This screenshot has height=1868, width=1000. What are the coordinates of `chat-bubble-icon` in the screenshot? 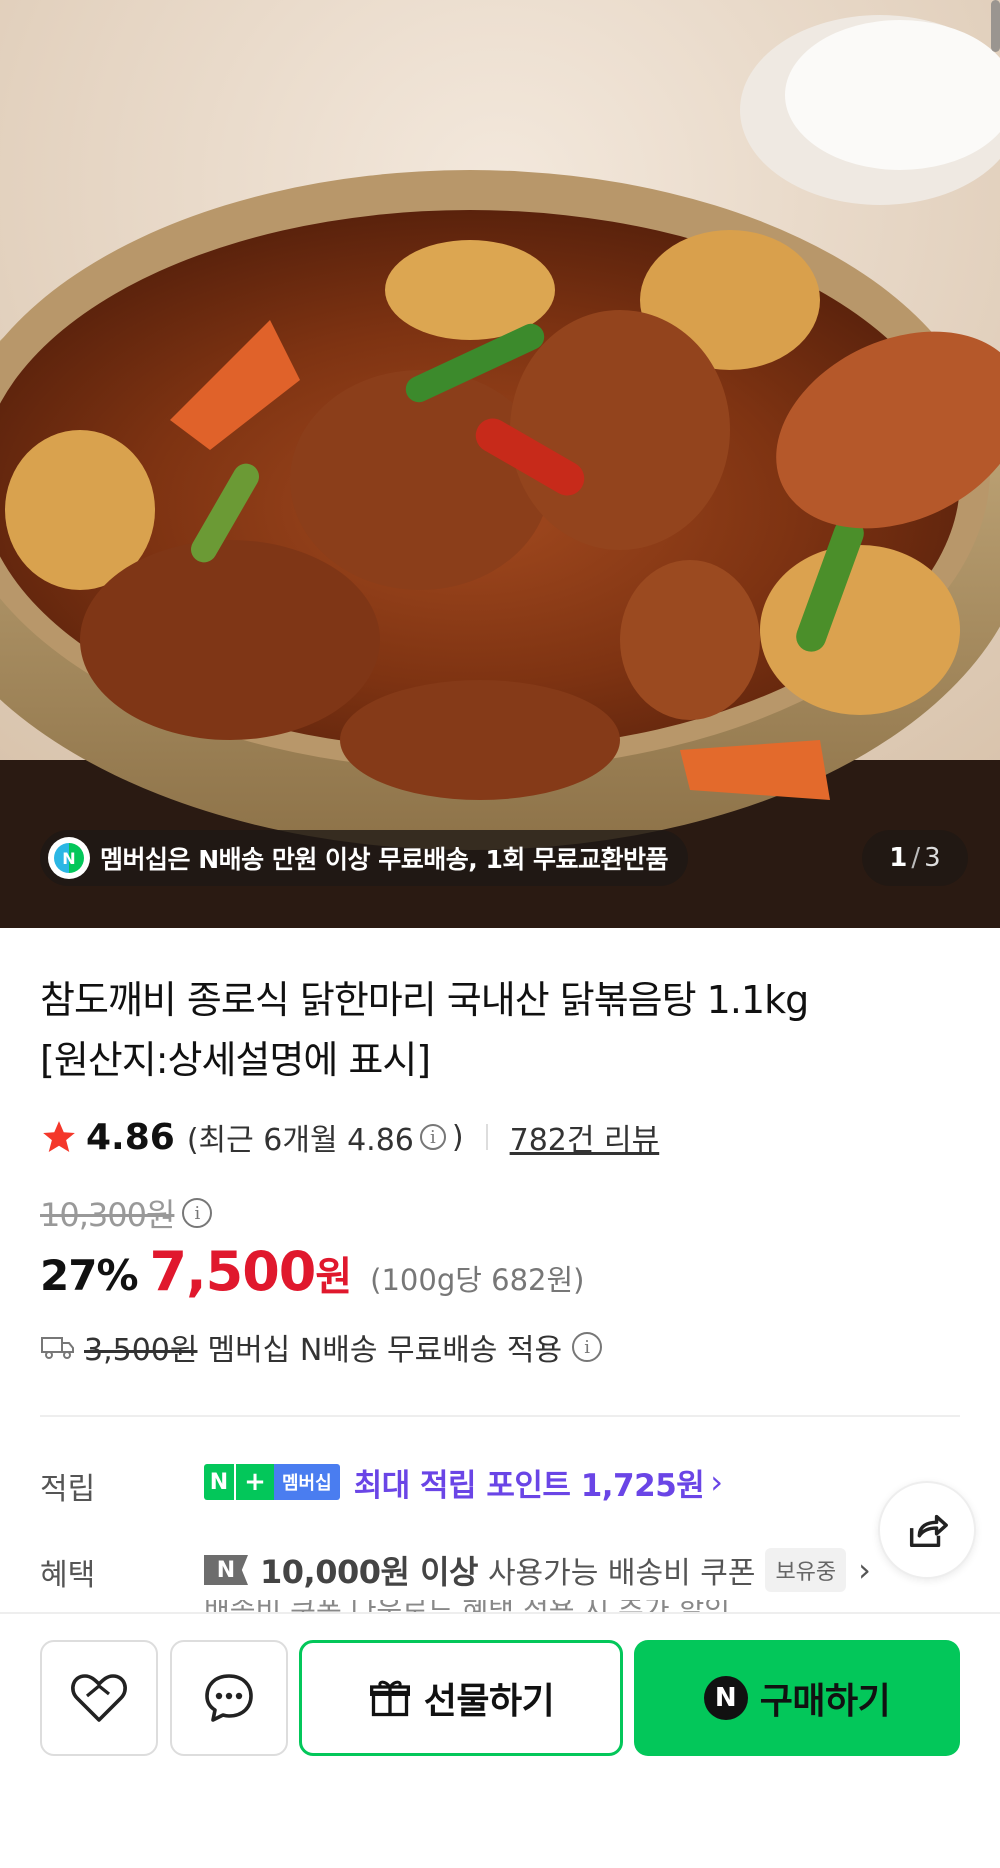 It's located at (229, 1698).